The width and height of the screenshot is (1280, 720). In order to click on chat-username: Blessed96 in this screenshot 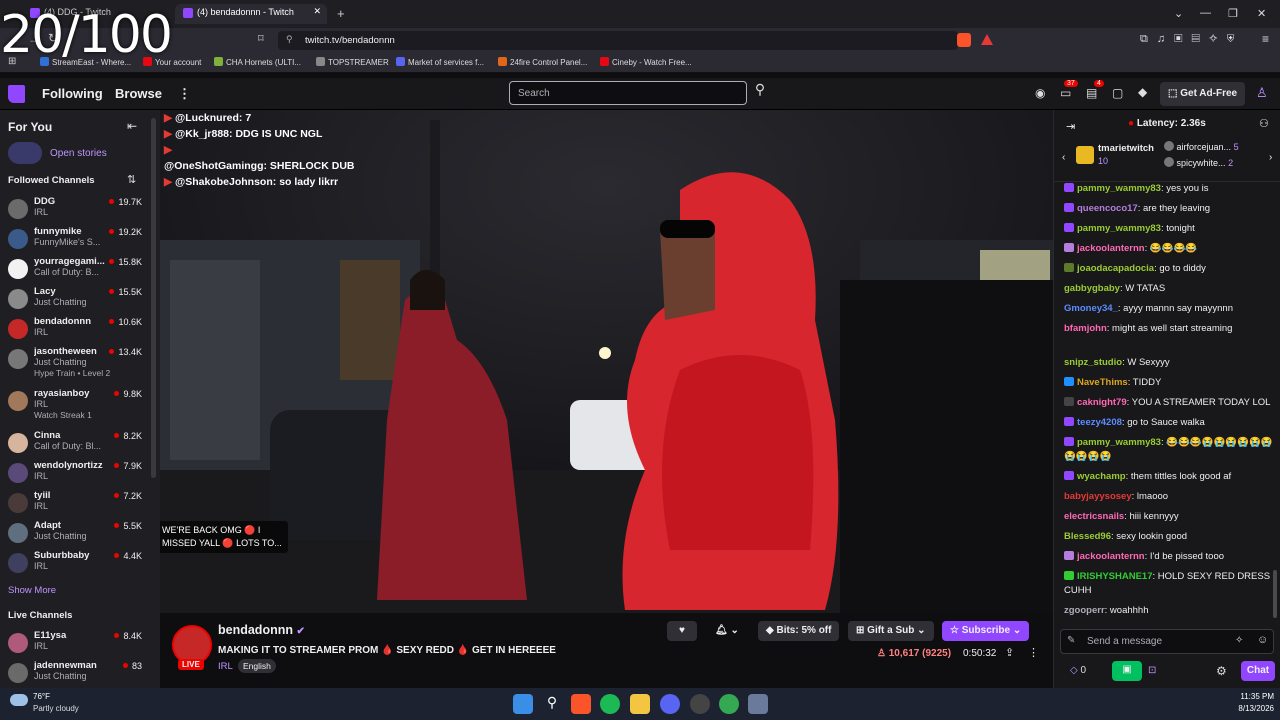, I will do `click(1087, 536)`.